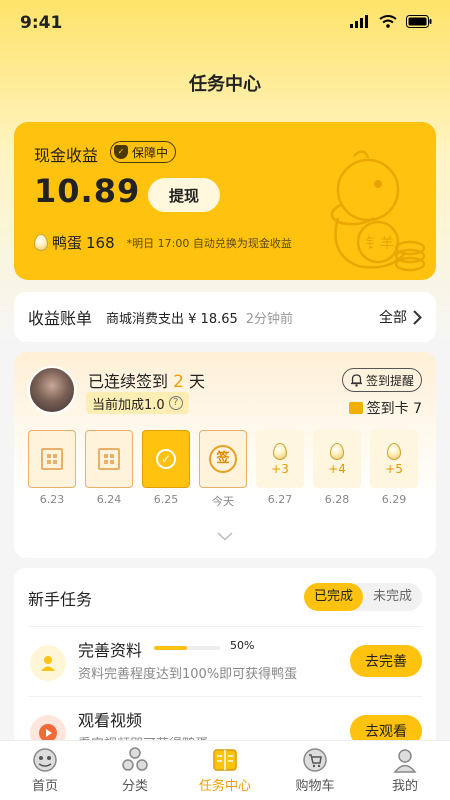  What do you see at coordinates (225, 661) in the screenshot?
I see `task-item: 完善资料 50% 资料完善程度达到100%即可获得鸭蛋 去完善` at bounding box center [225, 661].